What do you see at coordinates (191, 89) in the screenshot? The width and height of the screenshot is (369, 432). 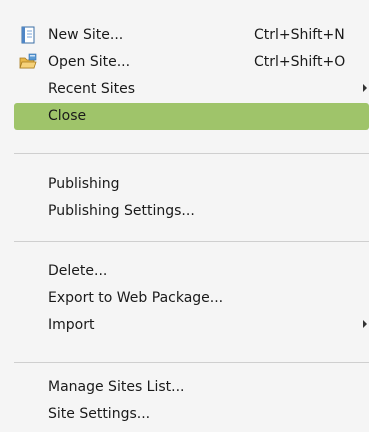 I see `menu-item-recent-sites: Recent Sites` at bounding box center [191, 89].